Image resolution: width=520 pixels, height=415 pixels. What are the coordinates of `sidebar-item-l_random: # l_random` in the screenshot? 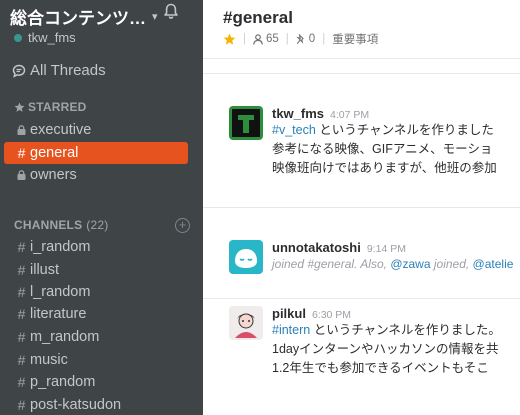 It's located at (101, 292).